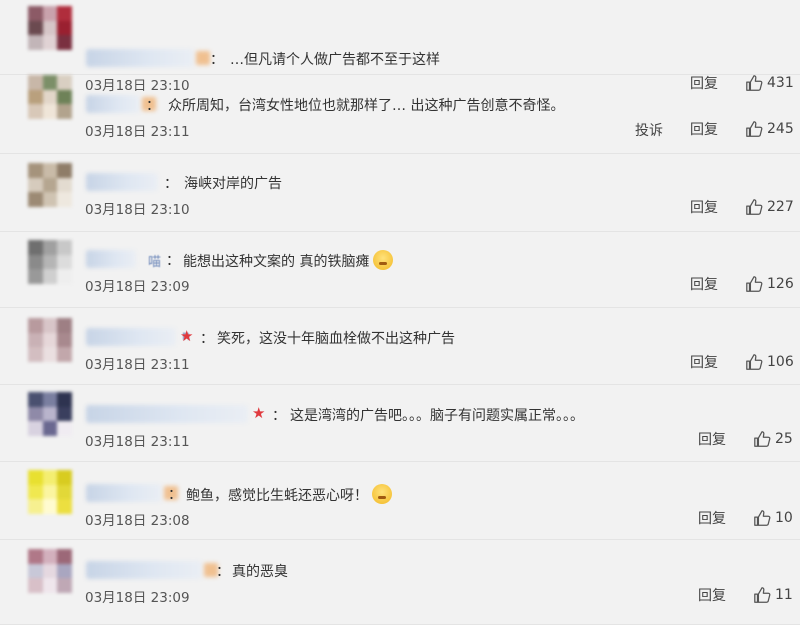  I want to click on comment-item: 喵 ：能想出这种文案的 真的铁脑瘫 03月18日 23:09 回复 126, so click(400, 270).